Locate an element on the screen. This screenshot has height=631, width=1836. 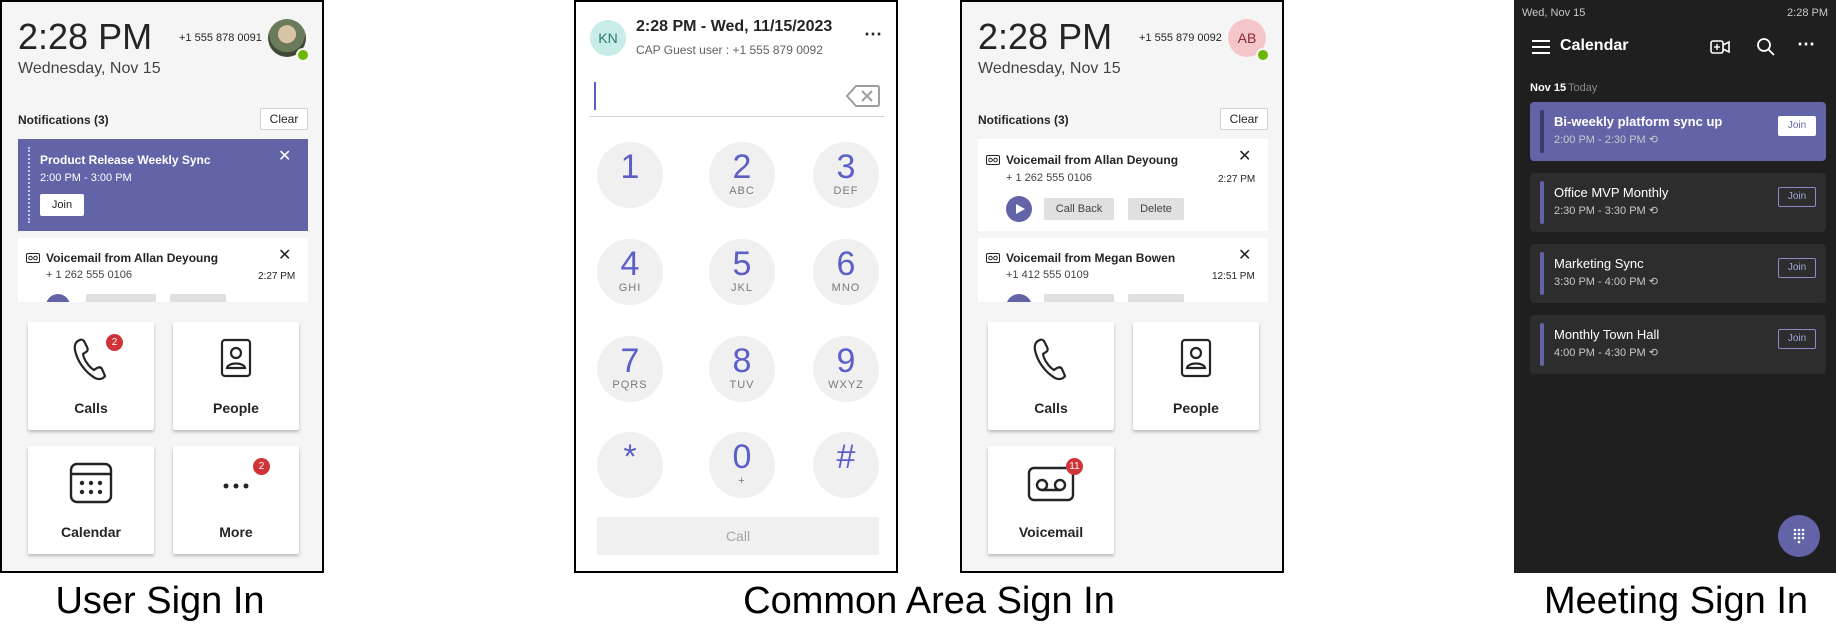
tile-label: Calendar is located at coordinates (91, 532).